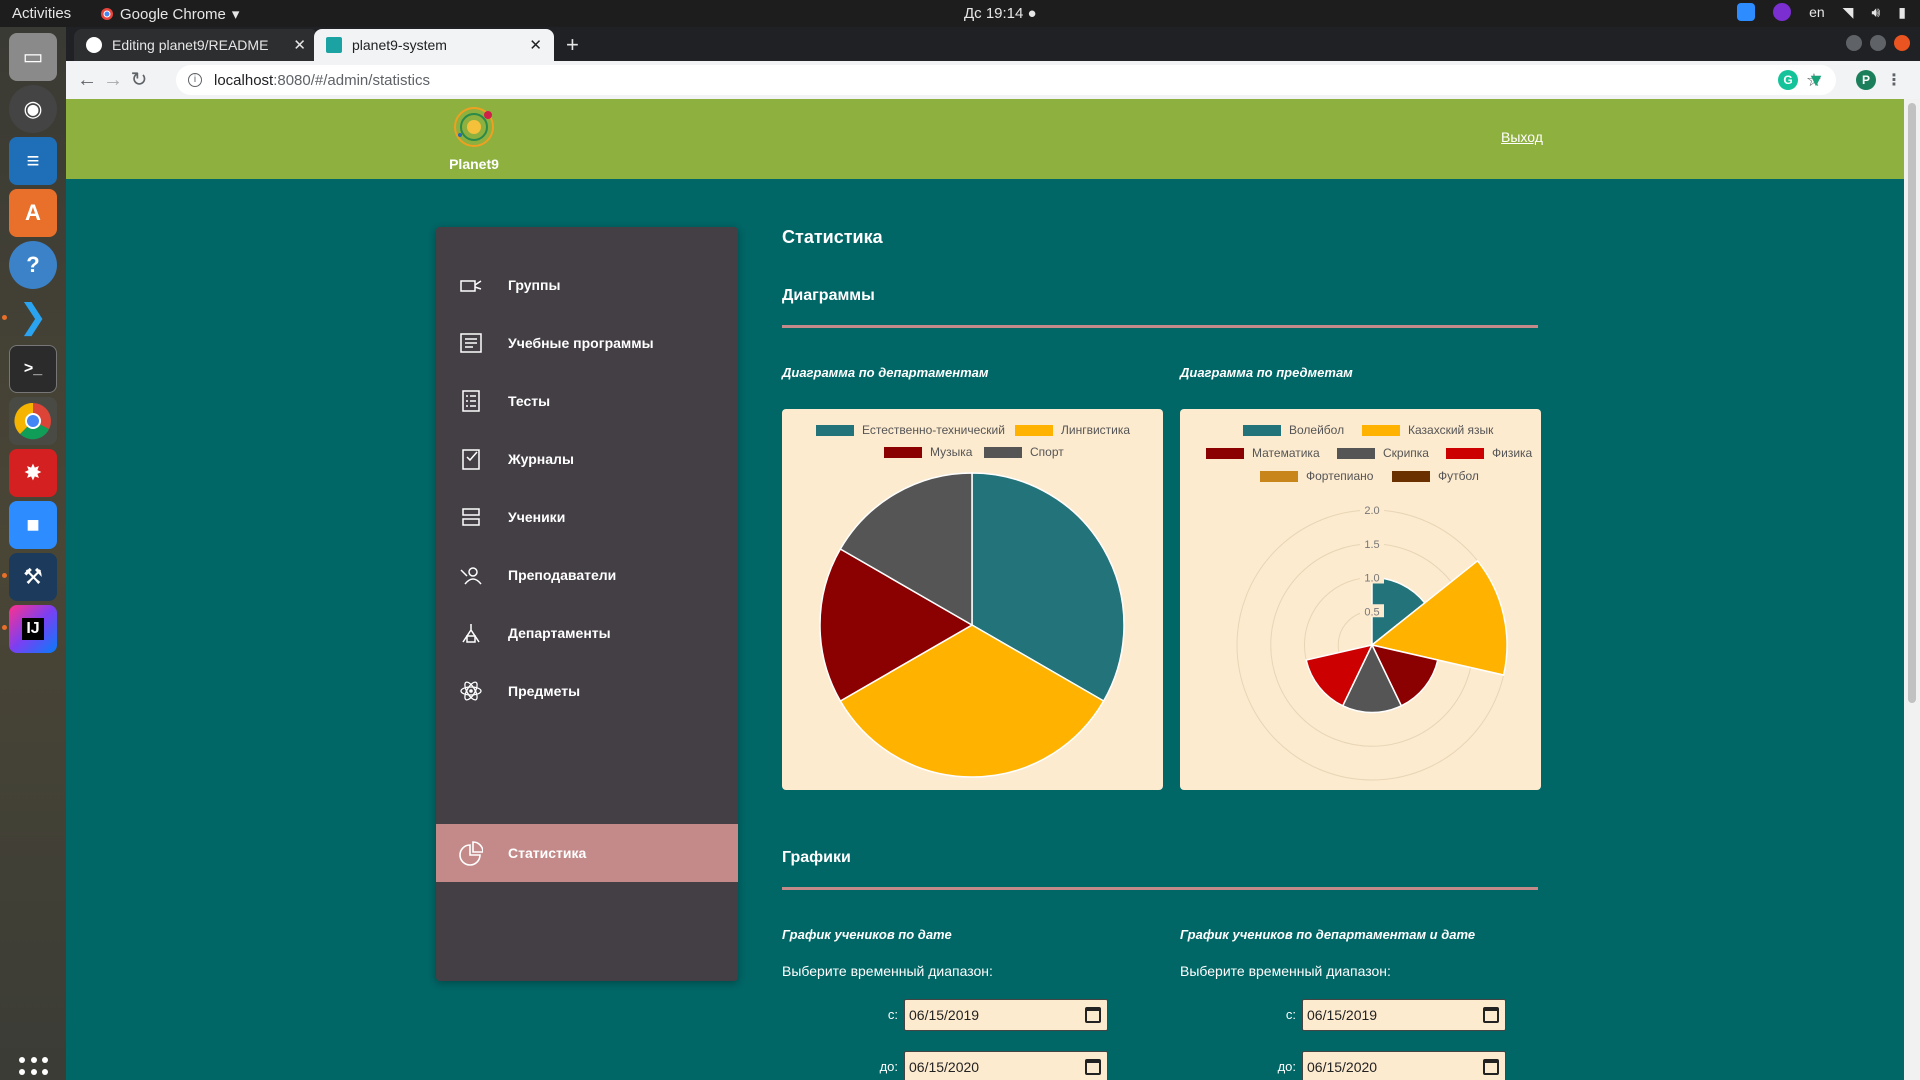 The height and width of the screenshot is (1080, 1920). What do you see at coordinates (1788, 80) in the screenshot?
I see `grammarly-extension-icon: G` at bounding box center [1788, 80].